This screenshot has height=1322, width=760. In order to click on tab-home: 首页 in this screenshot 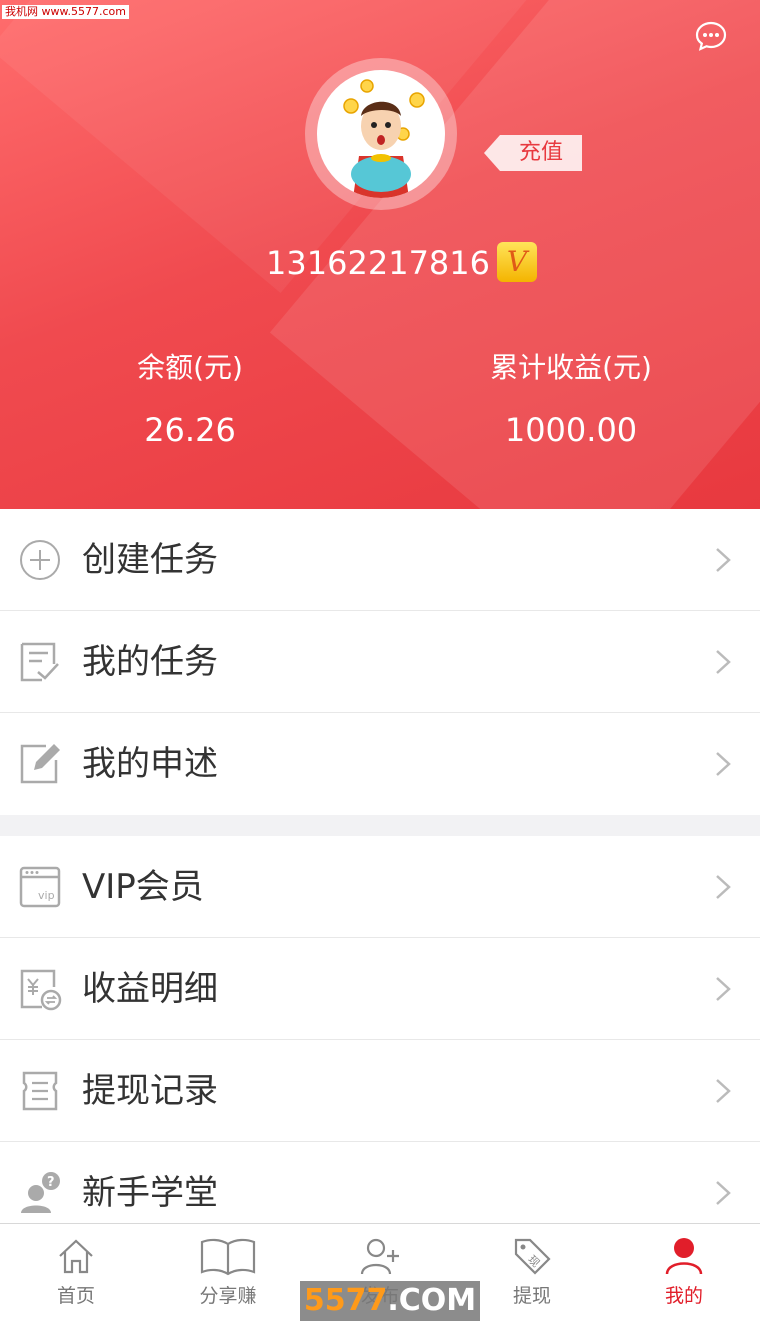, I will do `click(76, 1273)`.